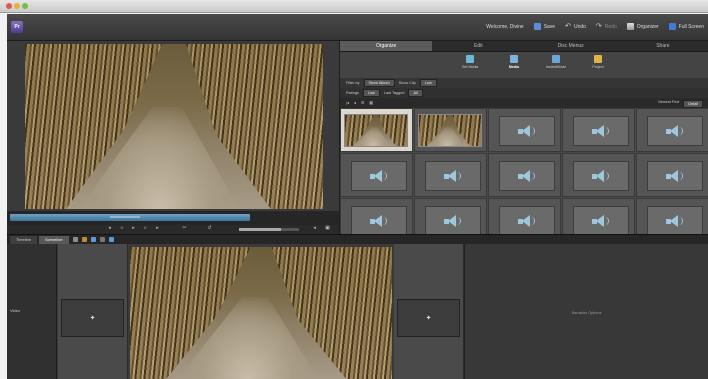 Image resolution: width=708 pixels, height=379 pixels. Describe the element at coordinates (586, 311) in the screenshot. I see `narration-drop-zone: Narration Options` at that location.